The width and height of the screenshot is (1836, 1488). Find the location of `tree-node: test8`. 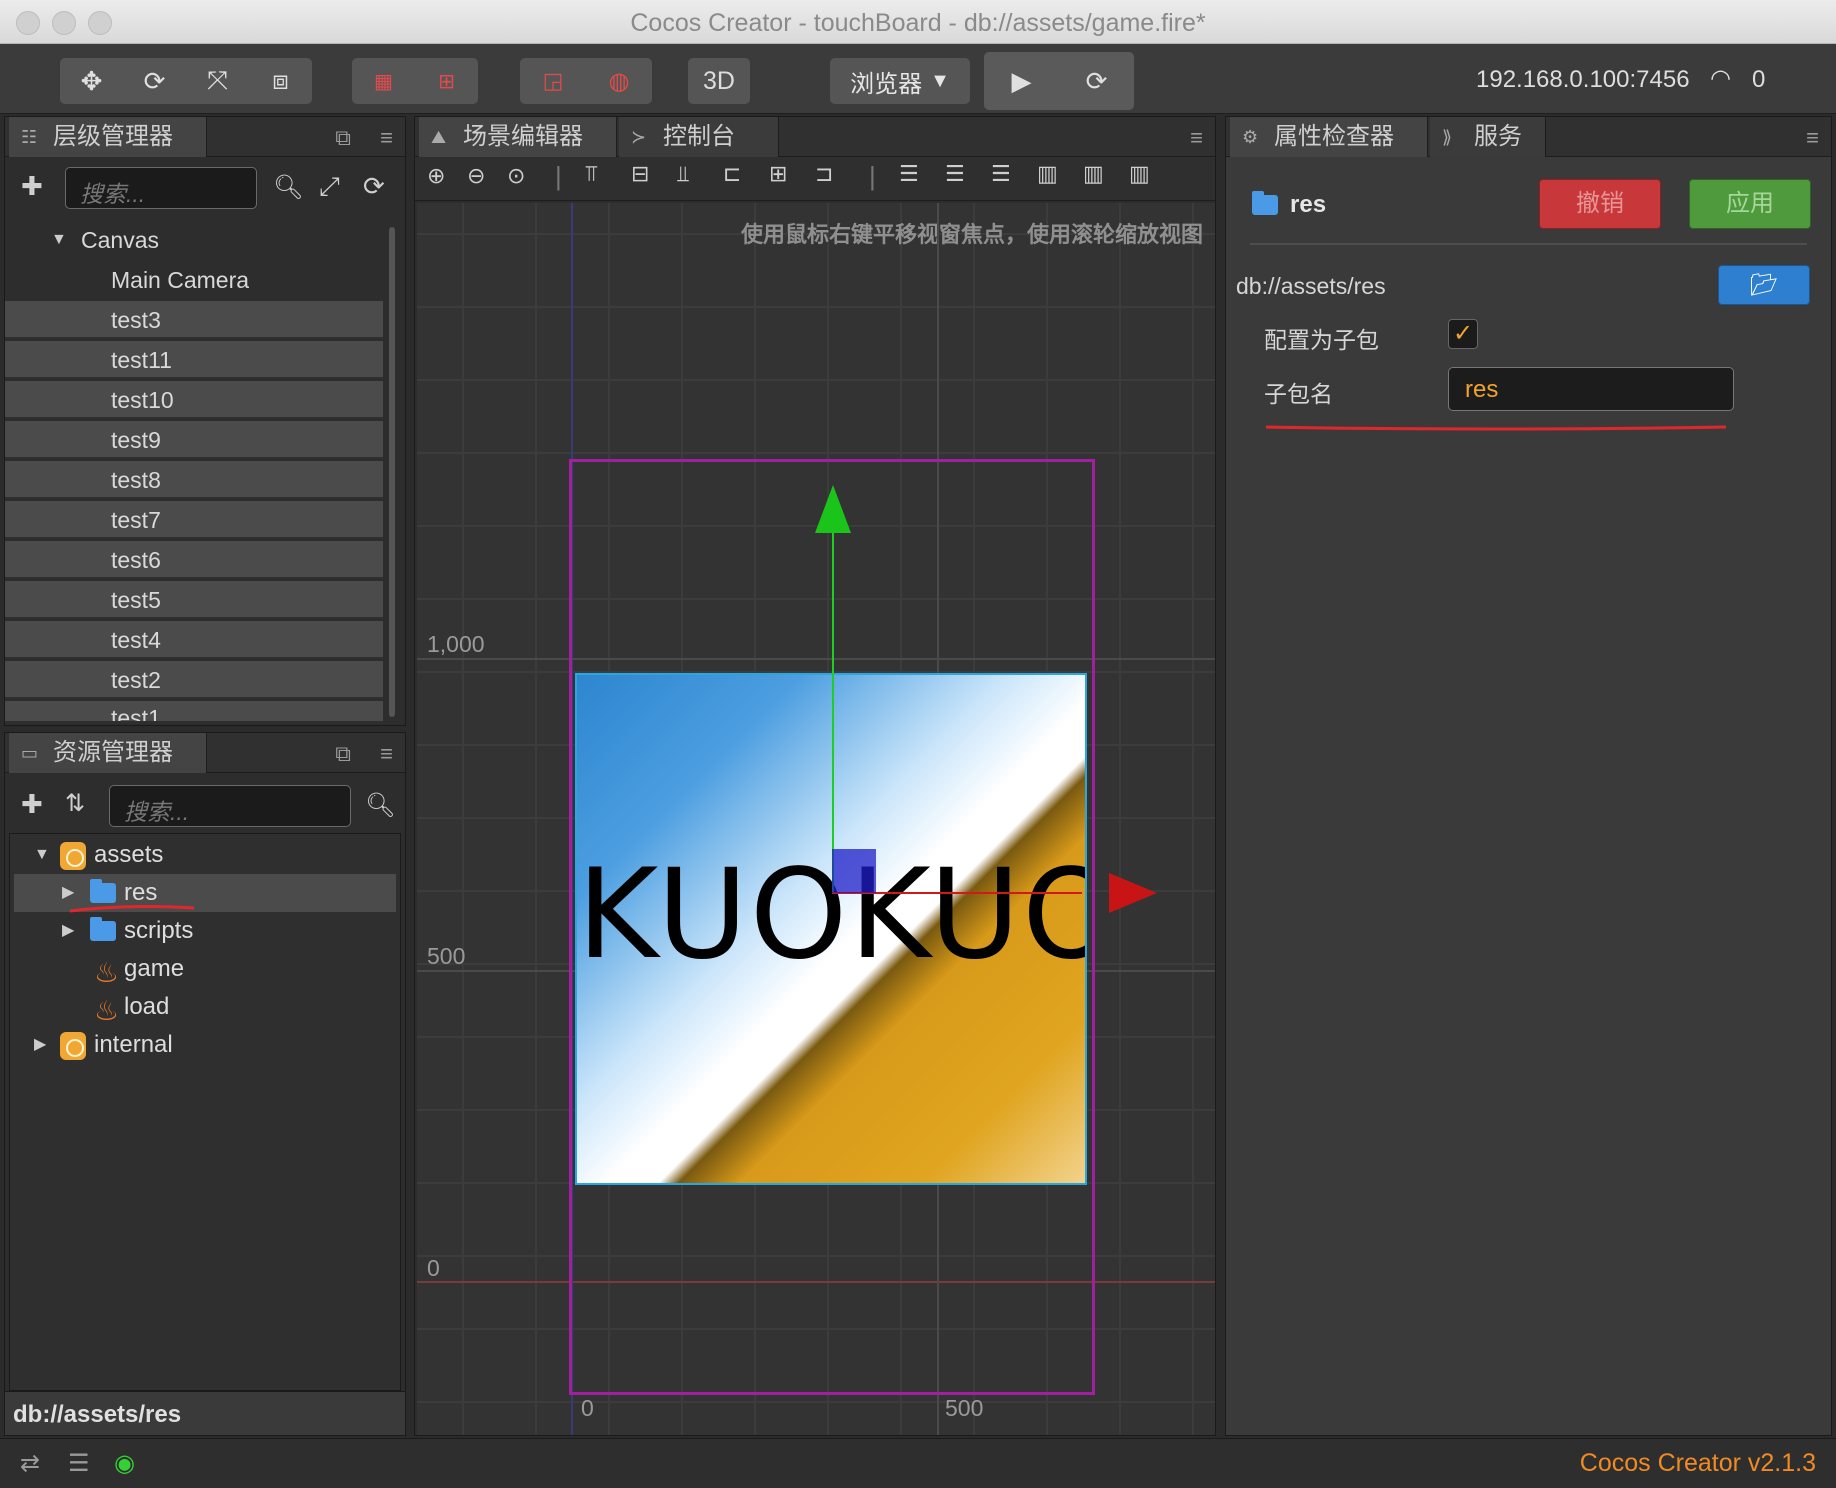

tree-node: test8 is located at coordinates (194, 480).